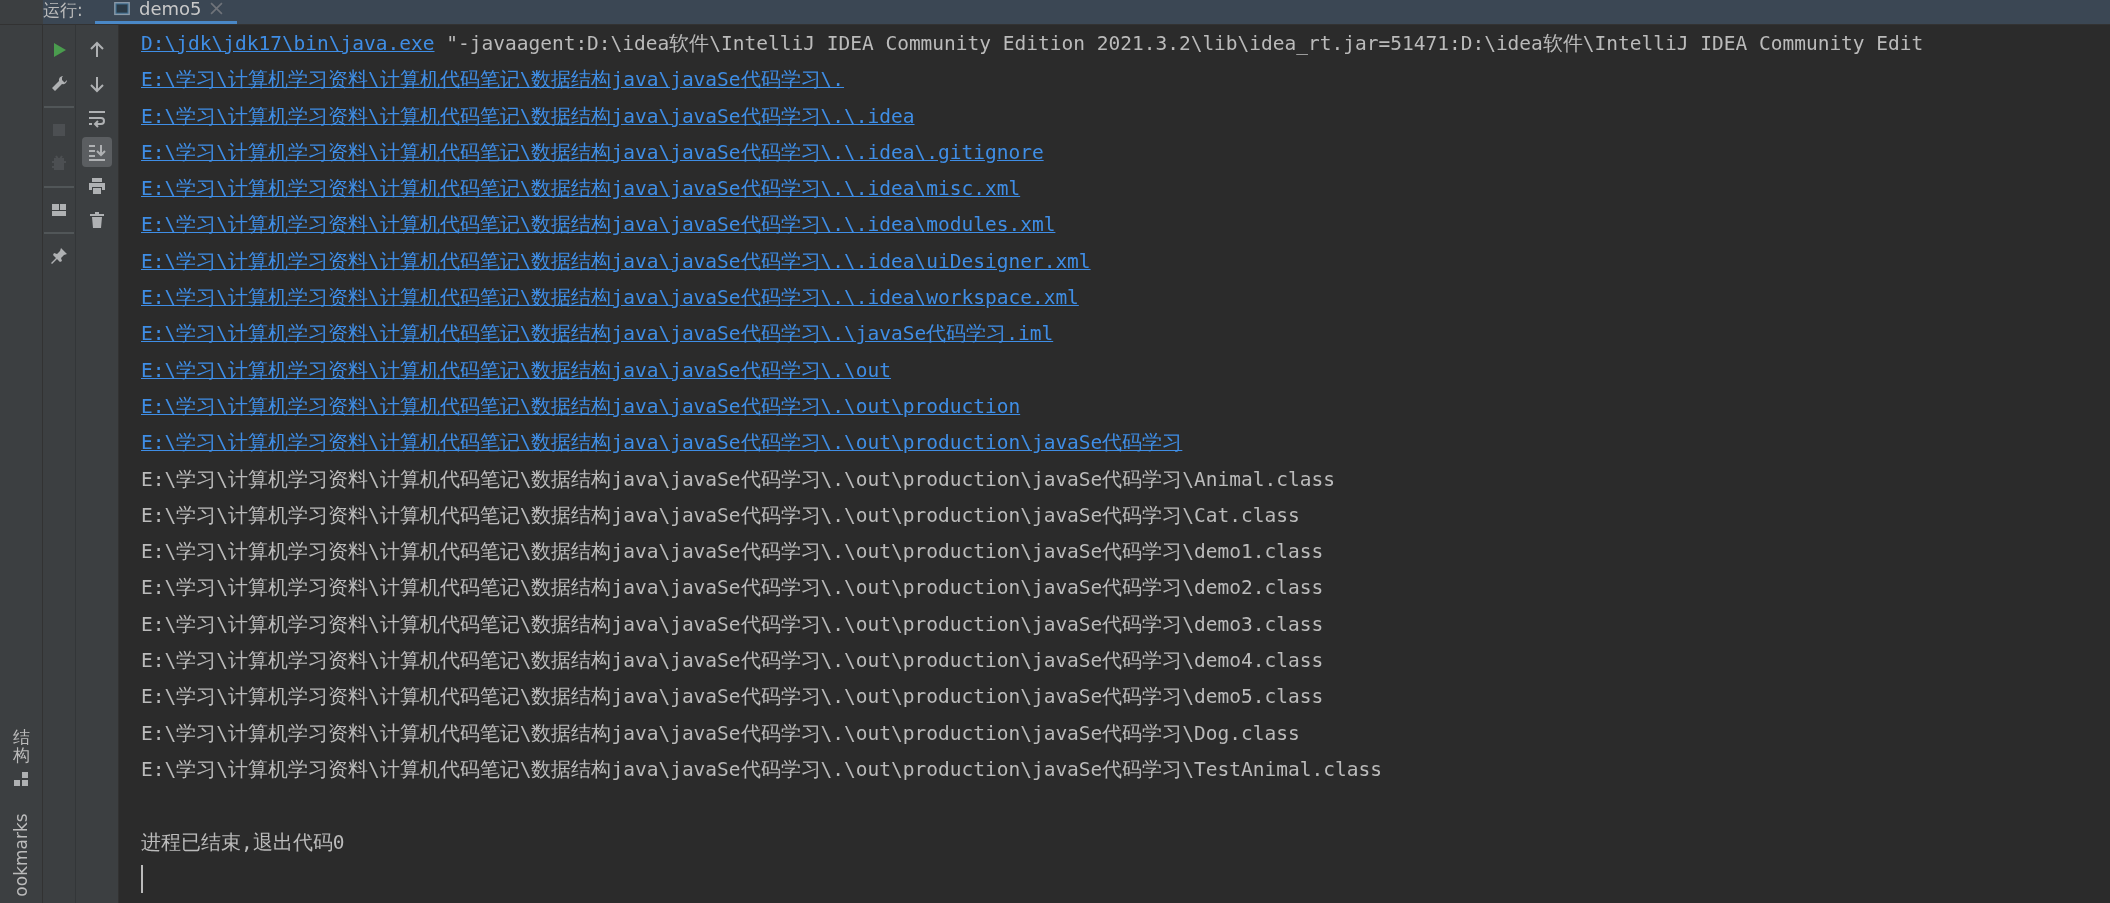 The height and width of the screenshot is (903, 2110). I want to click on path-link: D:\jdk\jdk17\bin\java.exe, so click(288, 44).